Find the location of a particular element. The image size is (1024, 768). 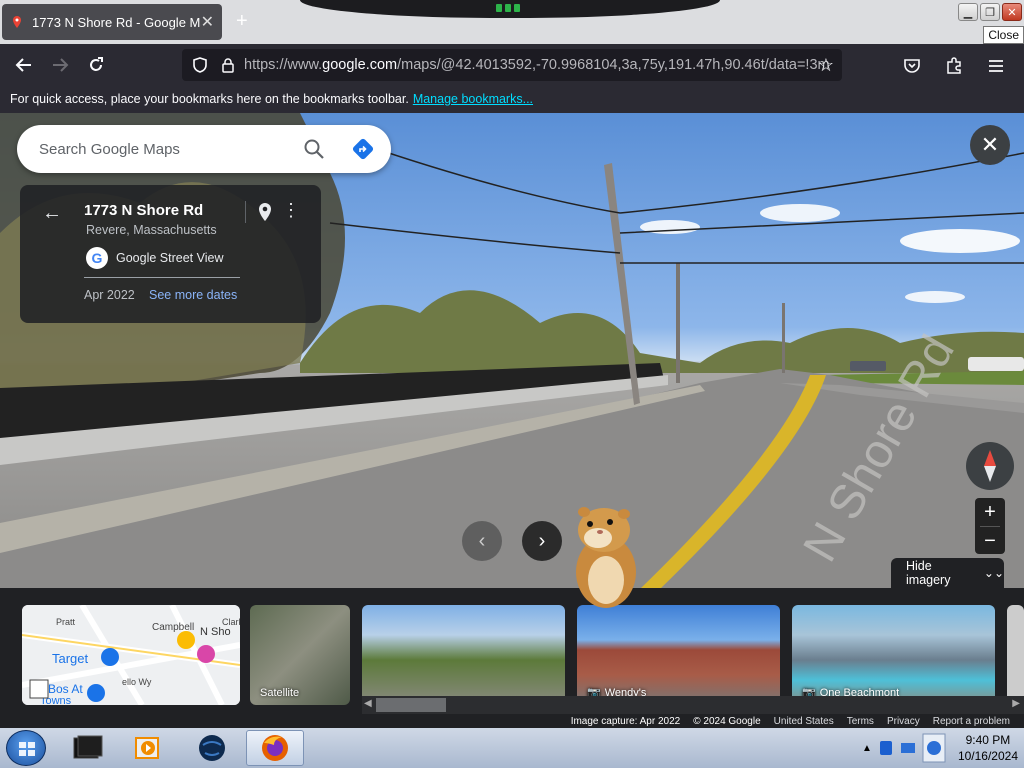

start-button is located at coordinates (26, 748).